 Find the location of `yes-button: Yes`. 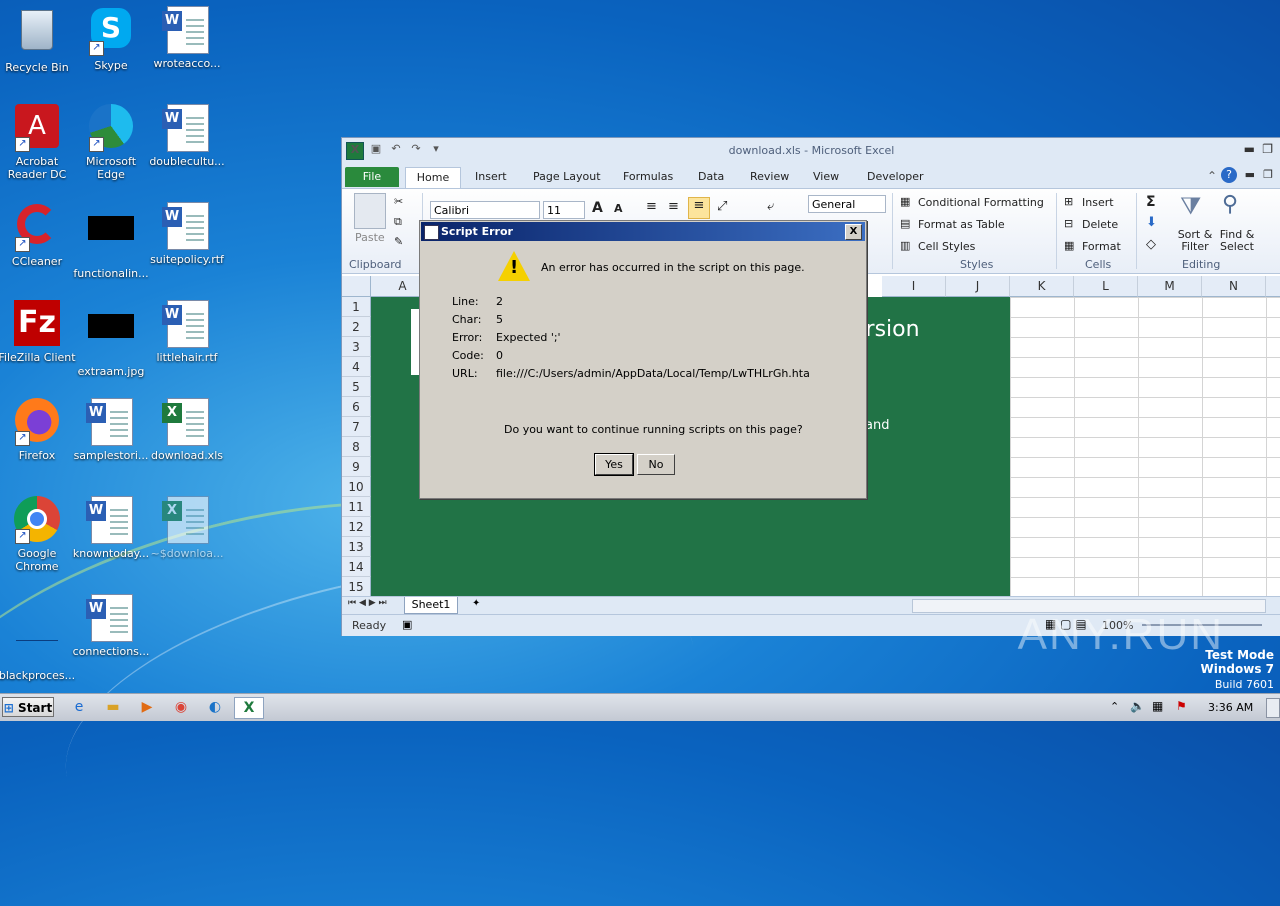

yes-button: Yes is located at coordinates (614, 464).